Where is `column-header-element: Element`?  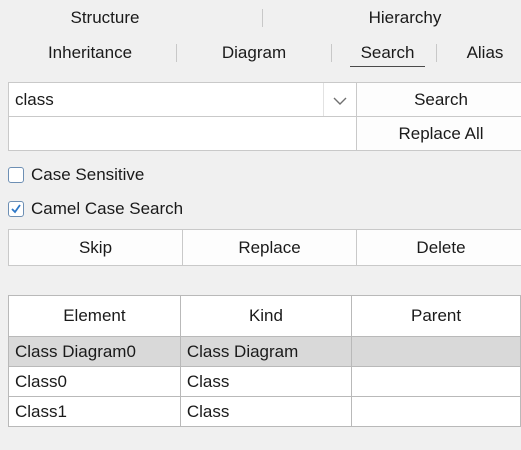 column-header-element: Element is located at coordinates (94, 316).